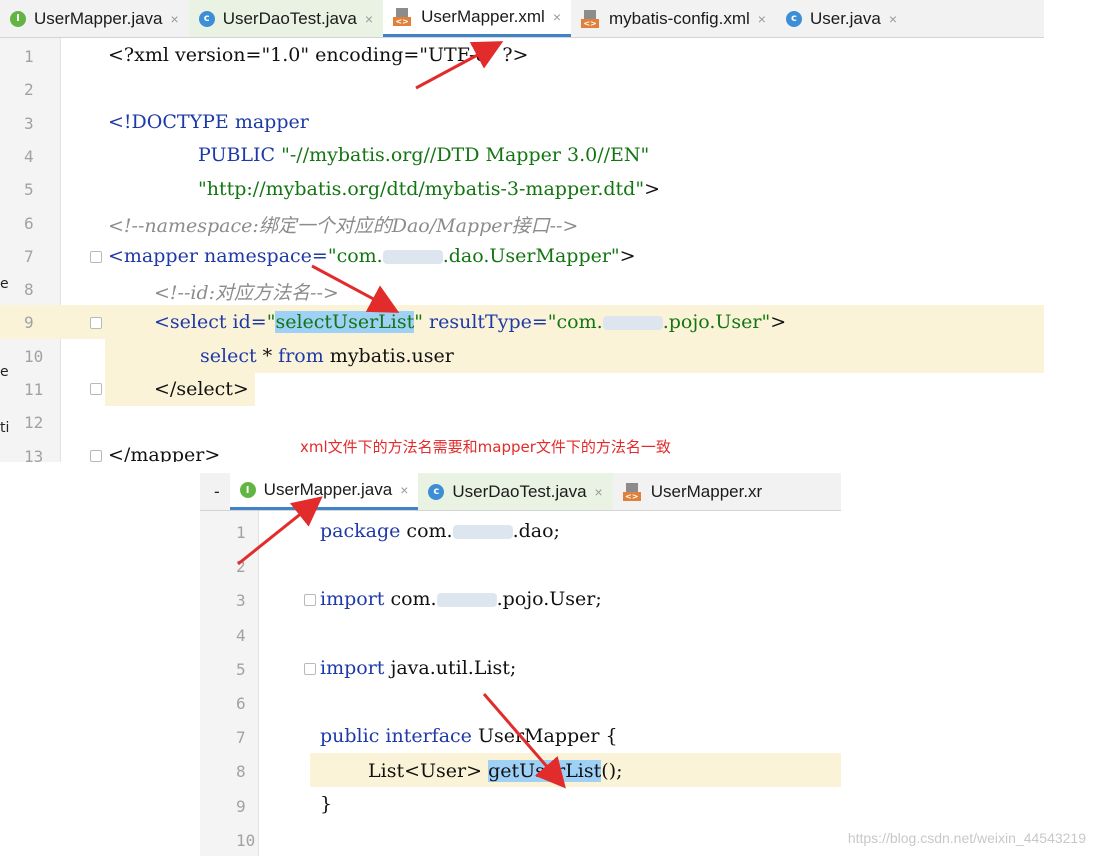  I want to click on doctype-keyword: <!DOCTYPE, so click(168, 122).